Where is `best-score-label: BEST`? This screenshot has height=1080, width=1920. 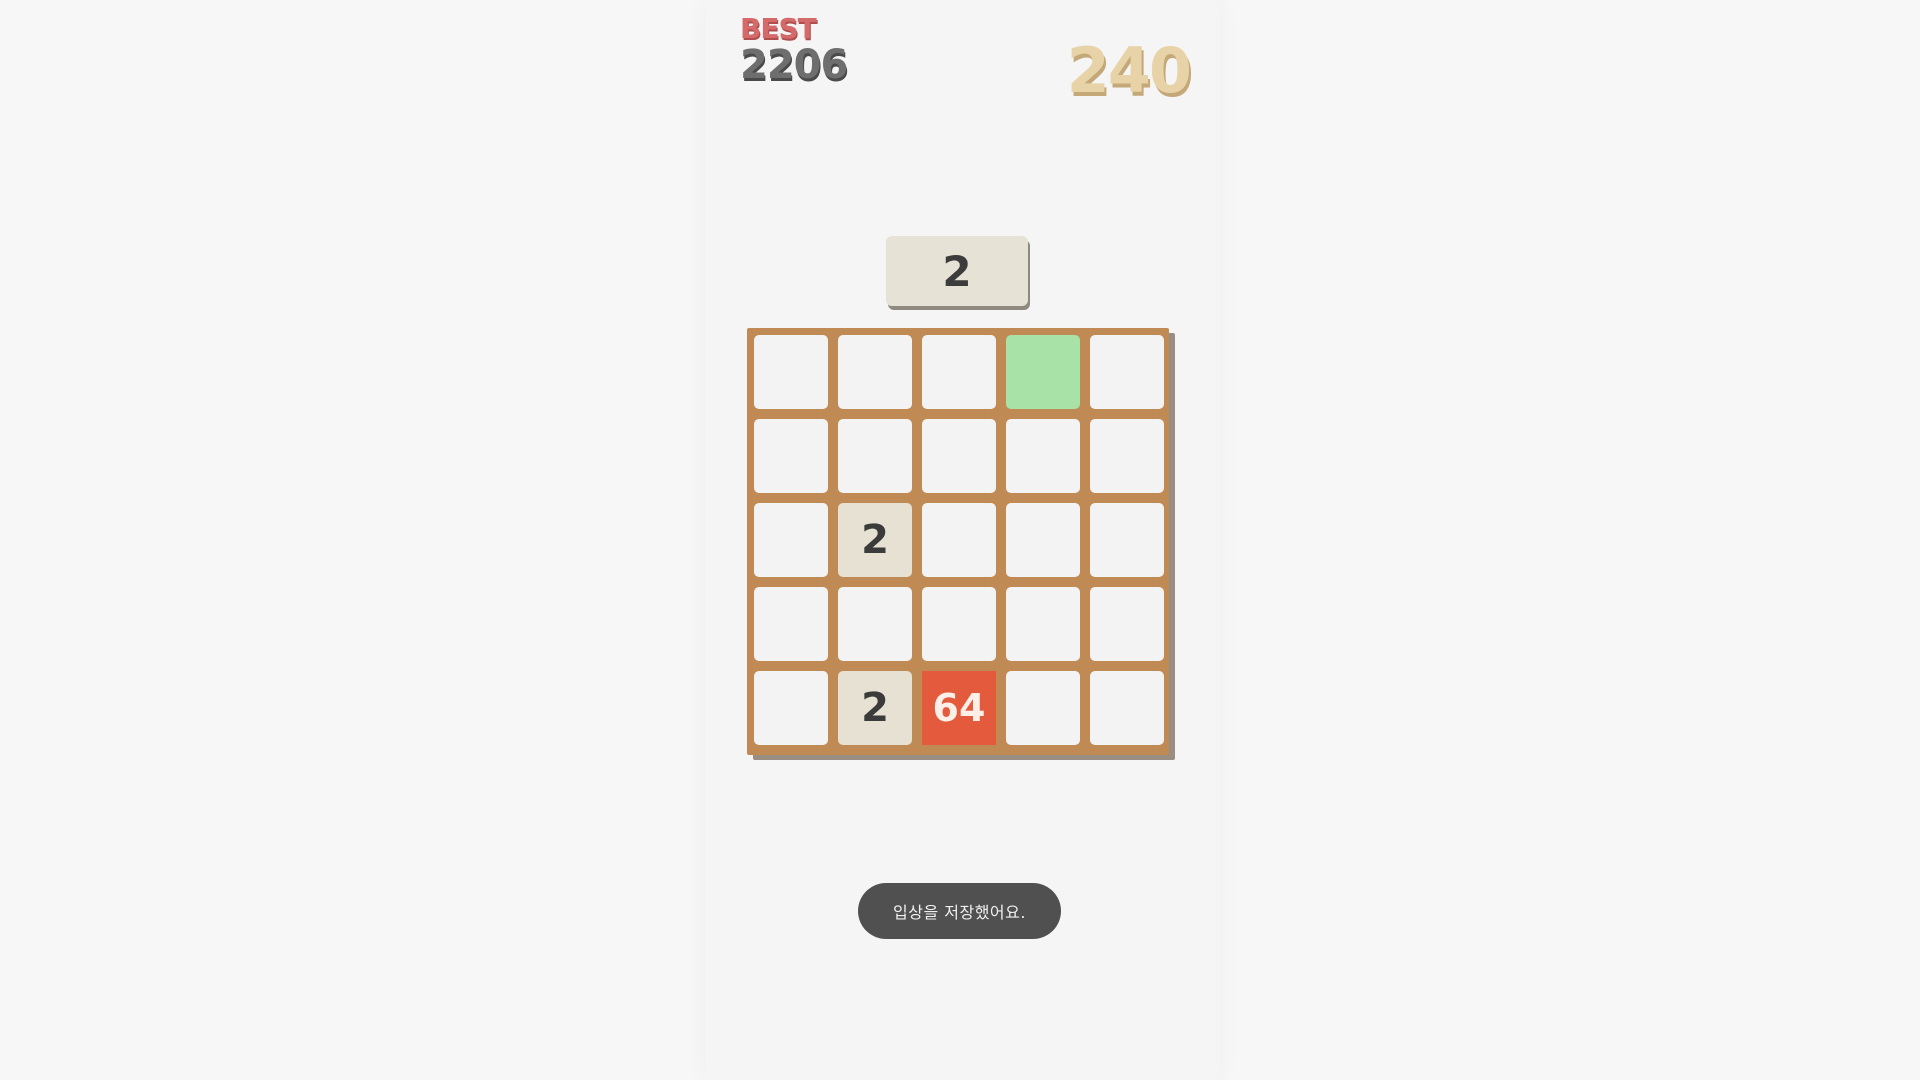 best-score-label: BEST is located at coordinates (778, 28).